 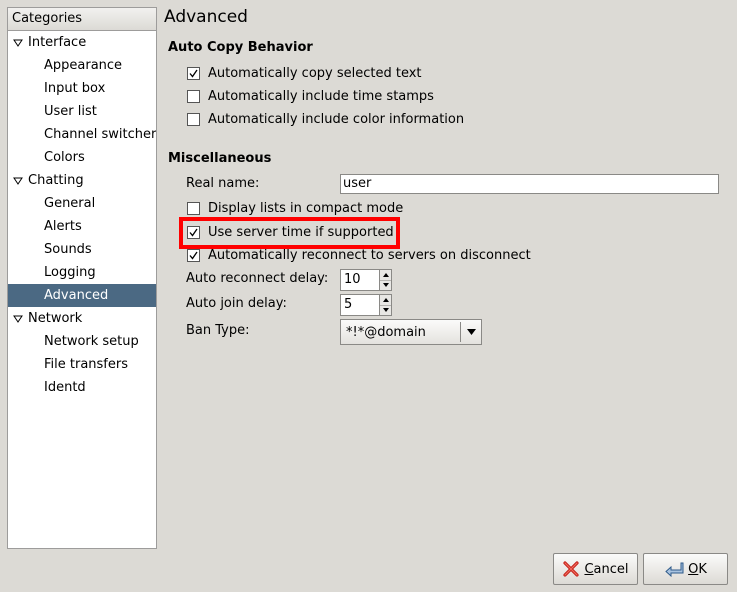 I want to click on ok-button-label: OK, so click(x=697, y=569).